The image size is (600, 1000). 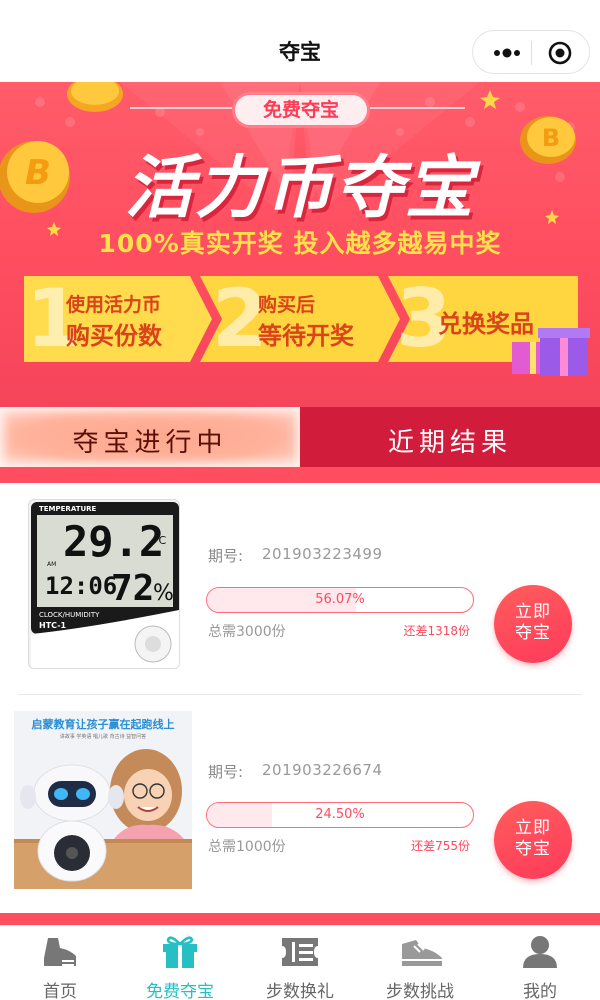 What do you see at coordinates (420, 991) in the screenshot?
I see `tabbar-label: 步数挑战` at bounding box center [420, 991].